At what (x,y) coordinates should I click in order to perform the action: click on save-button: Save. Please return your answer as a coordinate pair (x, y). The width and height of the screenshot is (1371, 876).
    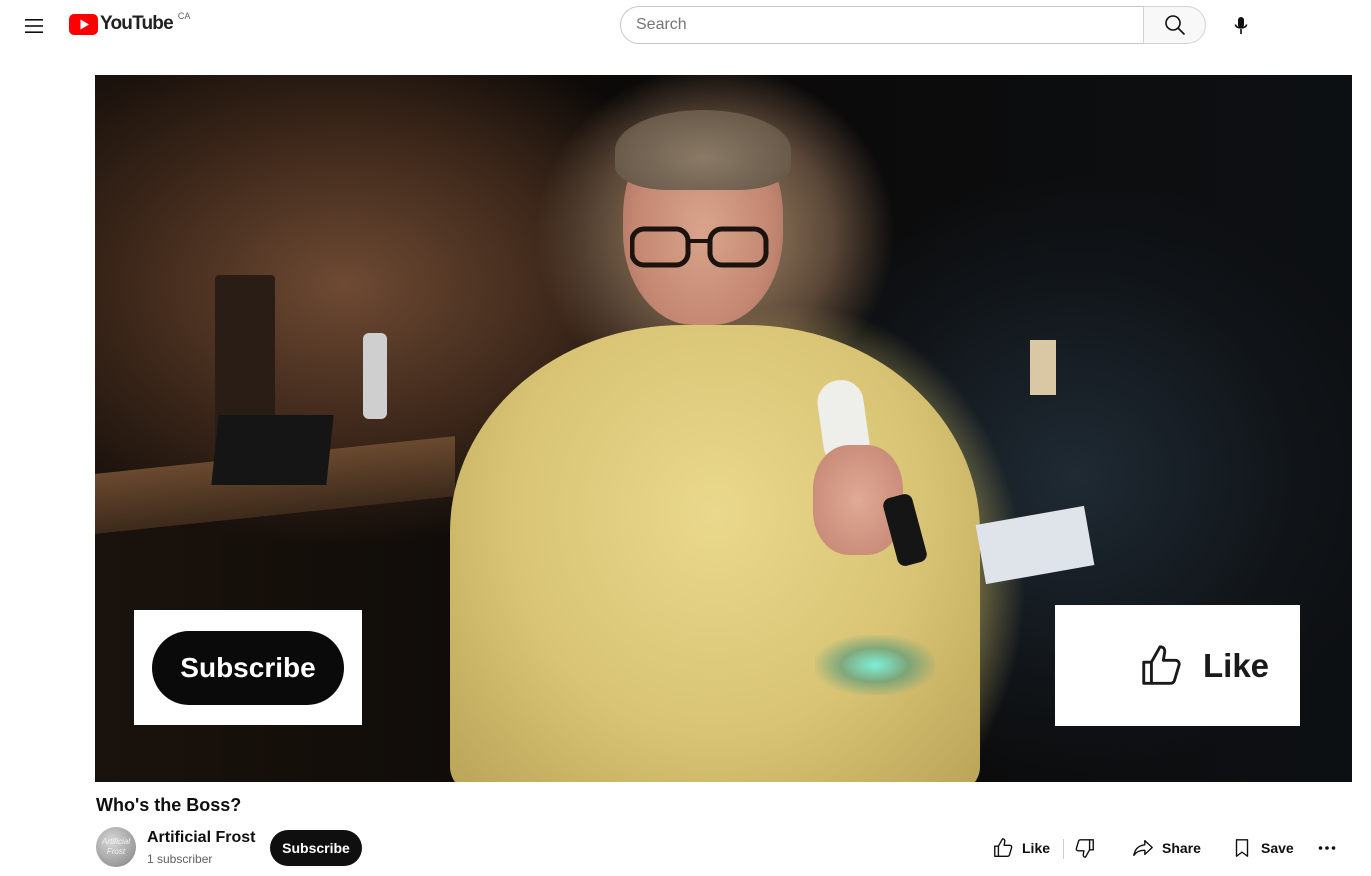
    Looking at the image, I should click on (1262, 848).